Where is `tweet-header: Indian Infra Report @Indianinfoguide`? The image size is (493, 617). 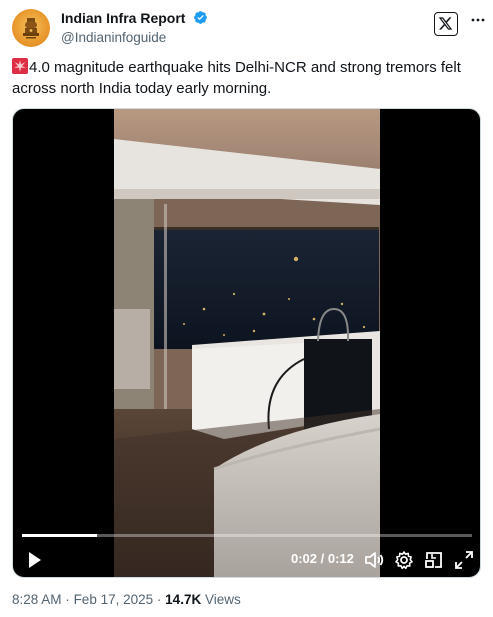
tweet-header: Indian Infra Report @Indianinfoguide is located at coordinates (248, 28).